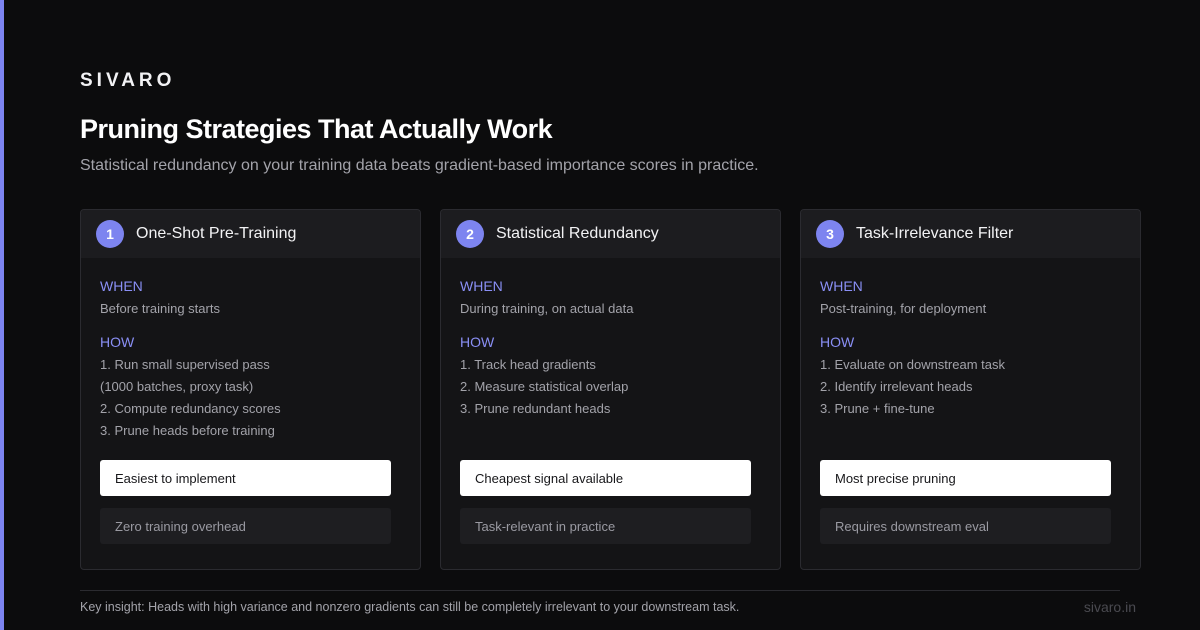 The image size is (1200, 630). Describe the element at coordinates (245, 478) in the screenshot. I see `pro-callout: Easiest to implement` at that location.